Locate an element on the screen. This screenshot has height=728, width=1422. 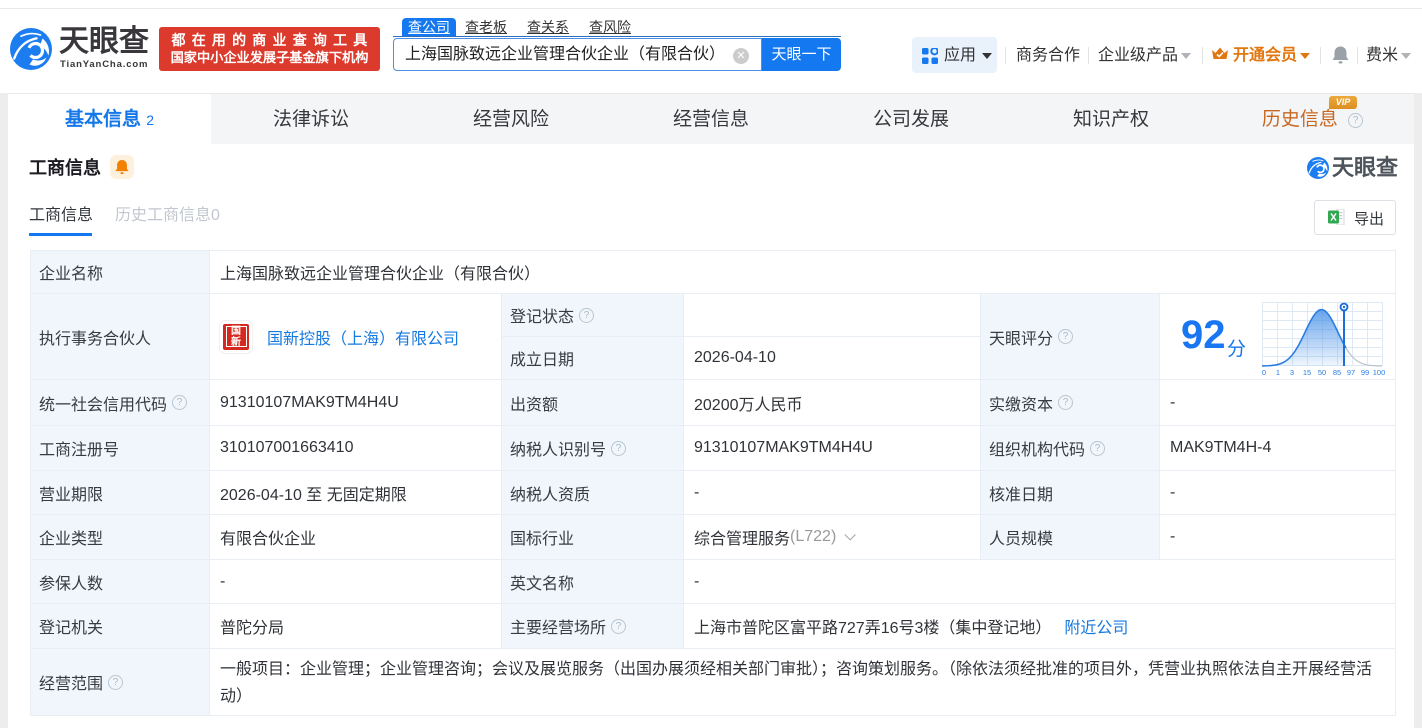
svg-text: 1 is located at coordinates (1278, 372).